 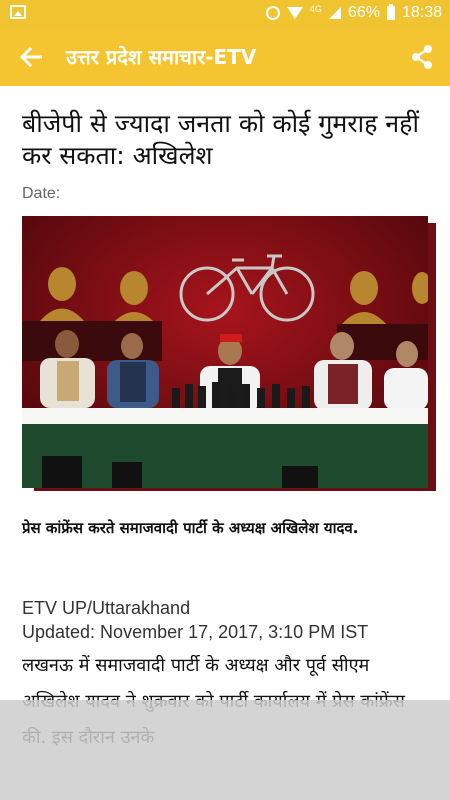 I want to click on app-bar: उत्तर प्रदेश समाचार-ETV, so click(x=225, y=57).